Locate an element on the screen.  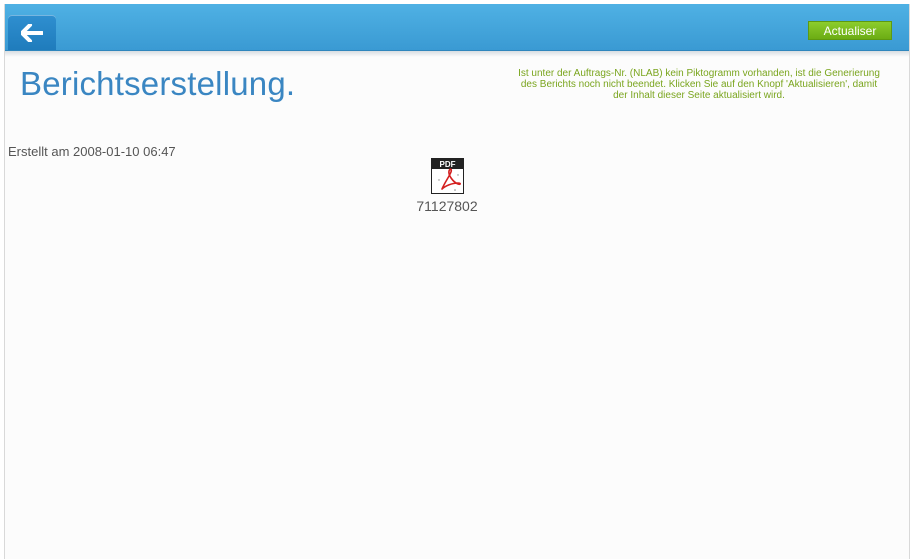
page-title: Berichtserstellung. is located at coordinates (158, 83).